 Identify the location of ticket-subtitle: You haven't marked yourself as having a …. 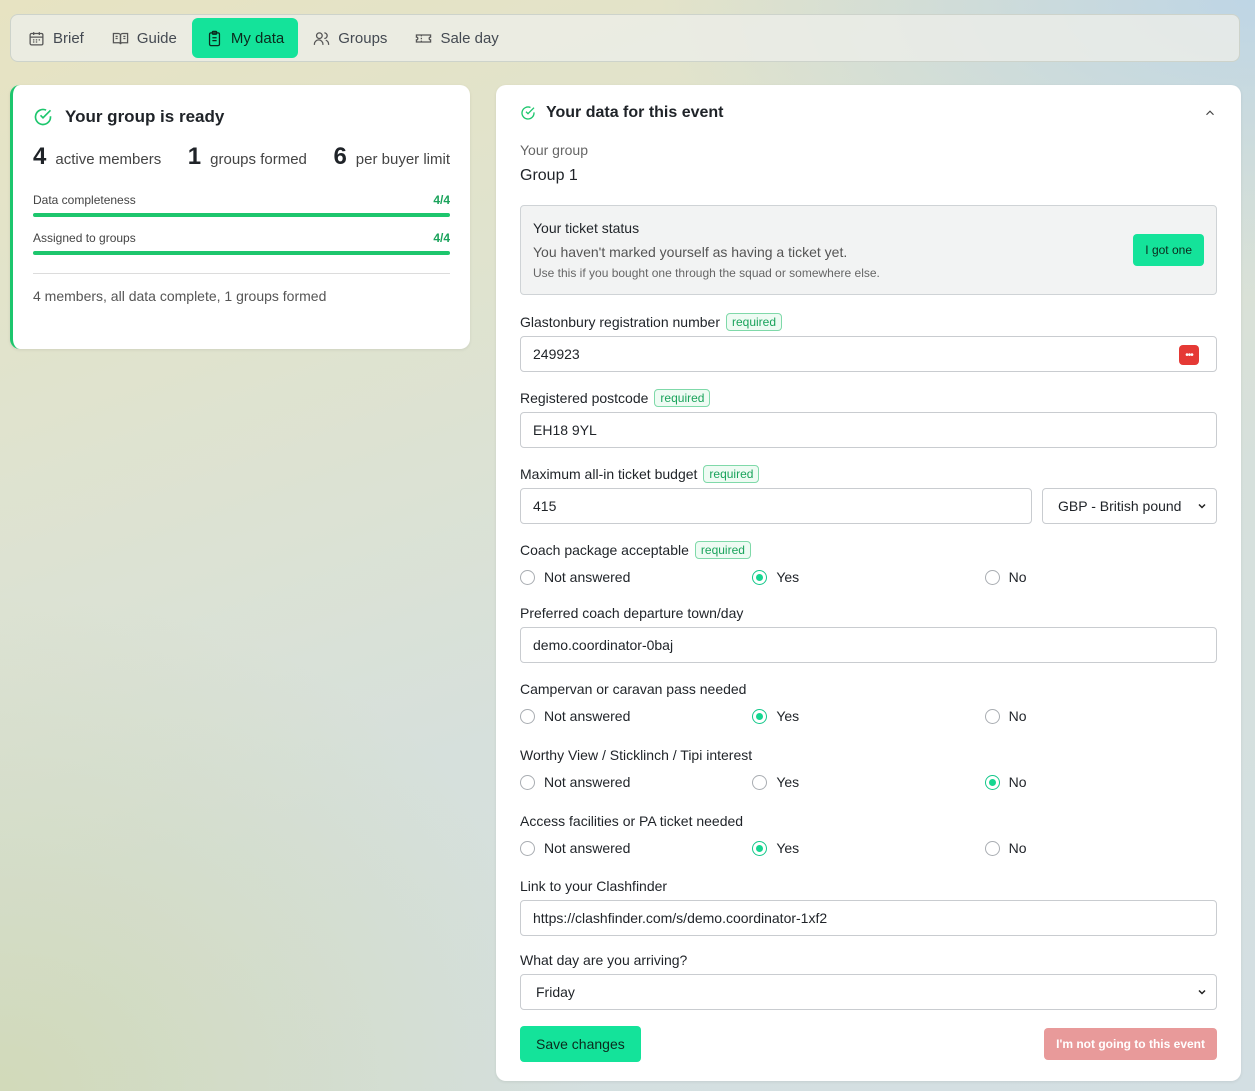
(690, 252).